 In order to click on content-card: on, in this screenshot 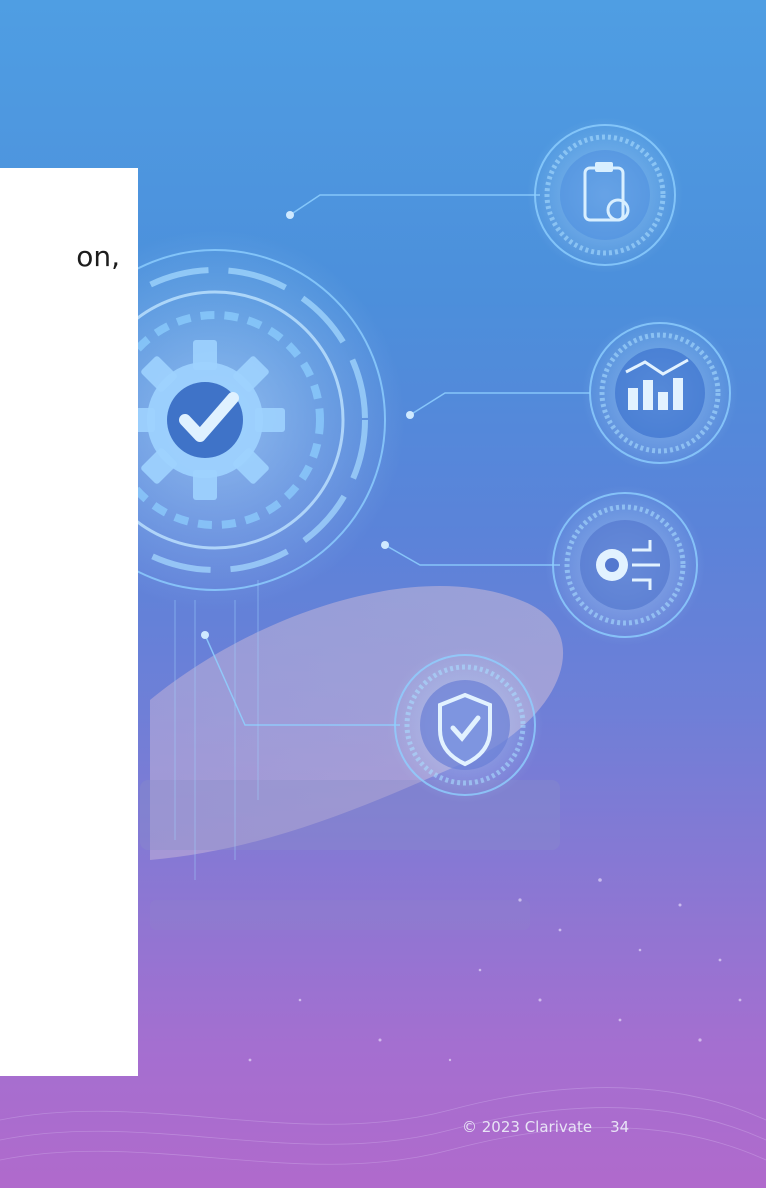, I will do `click(69, 622)`.